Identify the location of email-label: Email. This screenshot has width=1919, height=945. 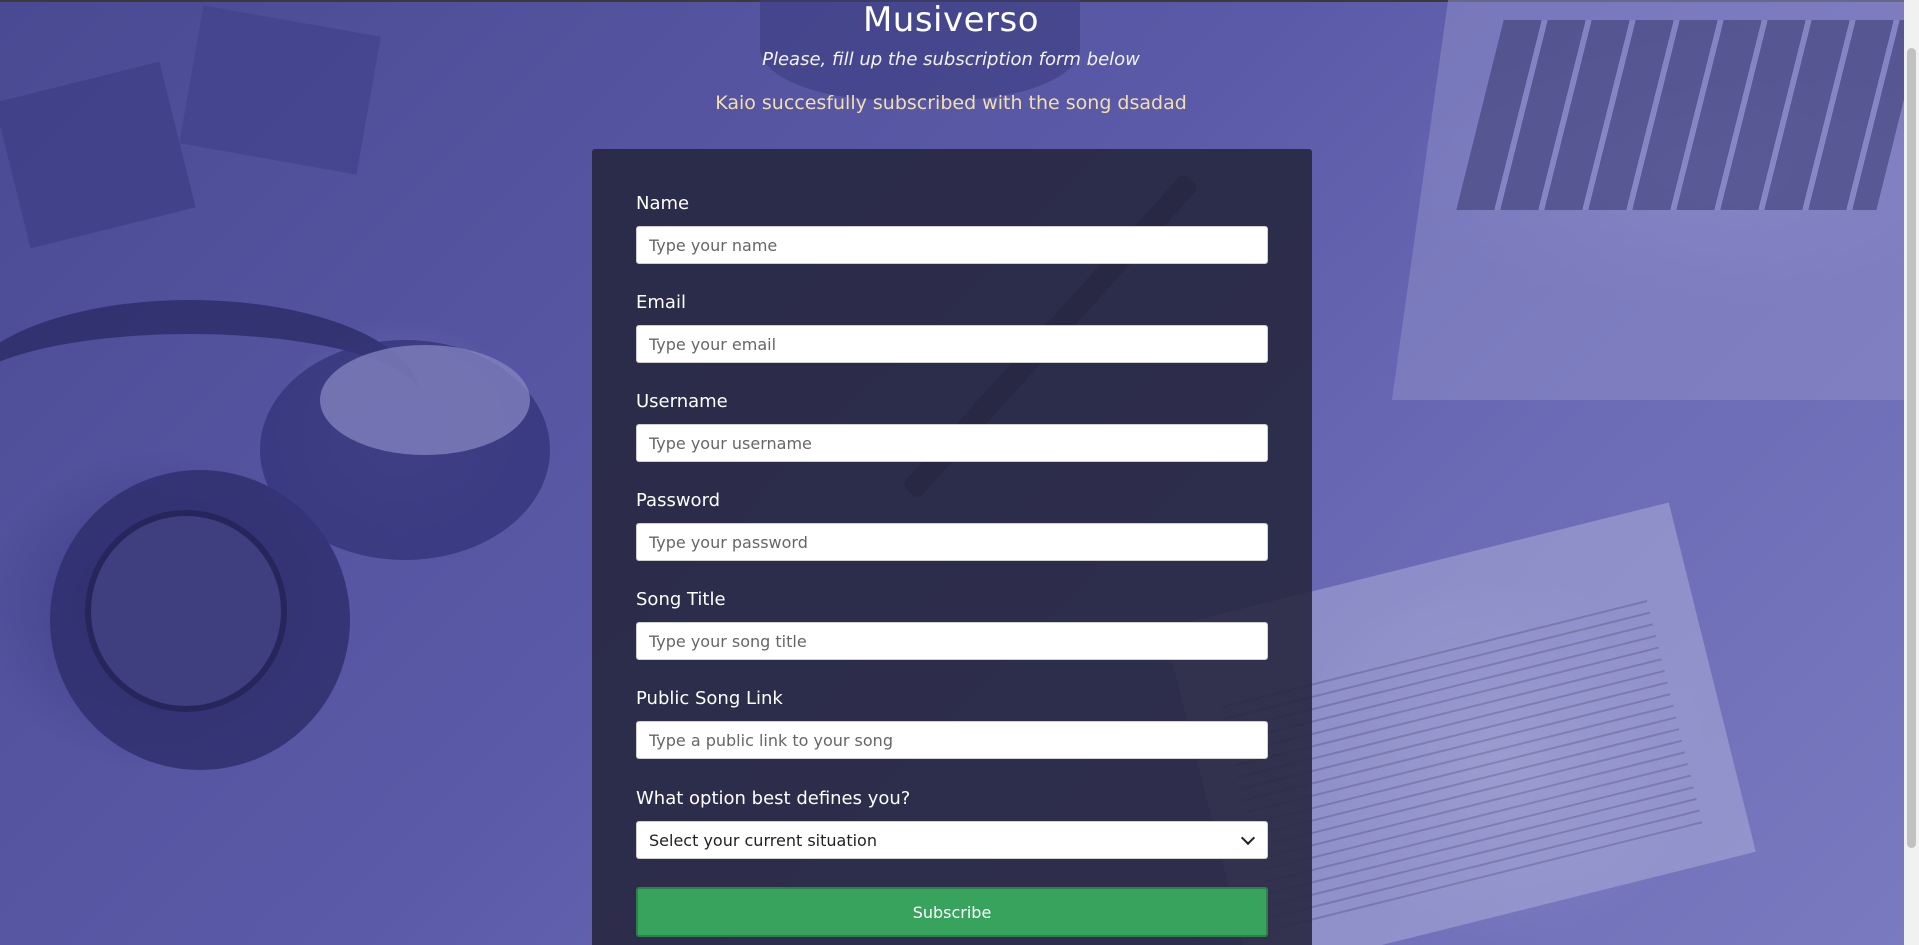
(661, 302).